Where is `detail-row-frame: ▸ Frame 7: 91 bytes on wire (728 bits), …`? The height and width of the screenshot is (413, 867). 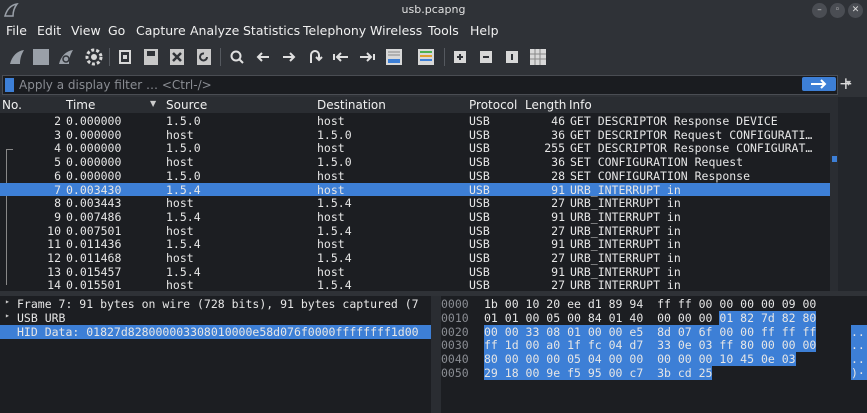
detail-row-frame: ▸ Frame 7: 91 bytes on wire (728 bits), … is located at coordinates (220, 304).